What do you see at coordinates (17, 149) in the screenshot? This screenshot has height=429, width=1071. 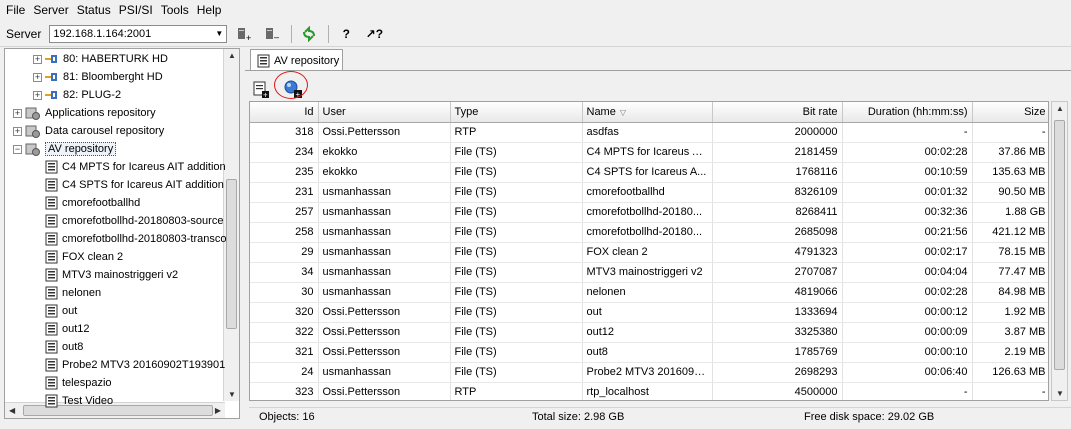 I see `collapse-icon: −` at bounding box center [17, 149].